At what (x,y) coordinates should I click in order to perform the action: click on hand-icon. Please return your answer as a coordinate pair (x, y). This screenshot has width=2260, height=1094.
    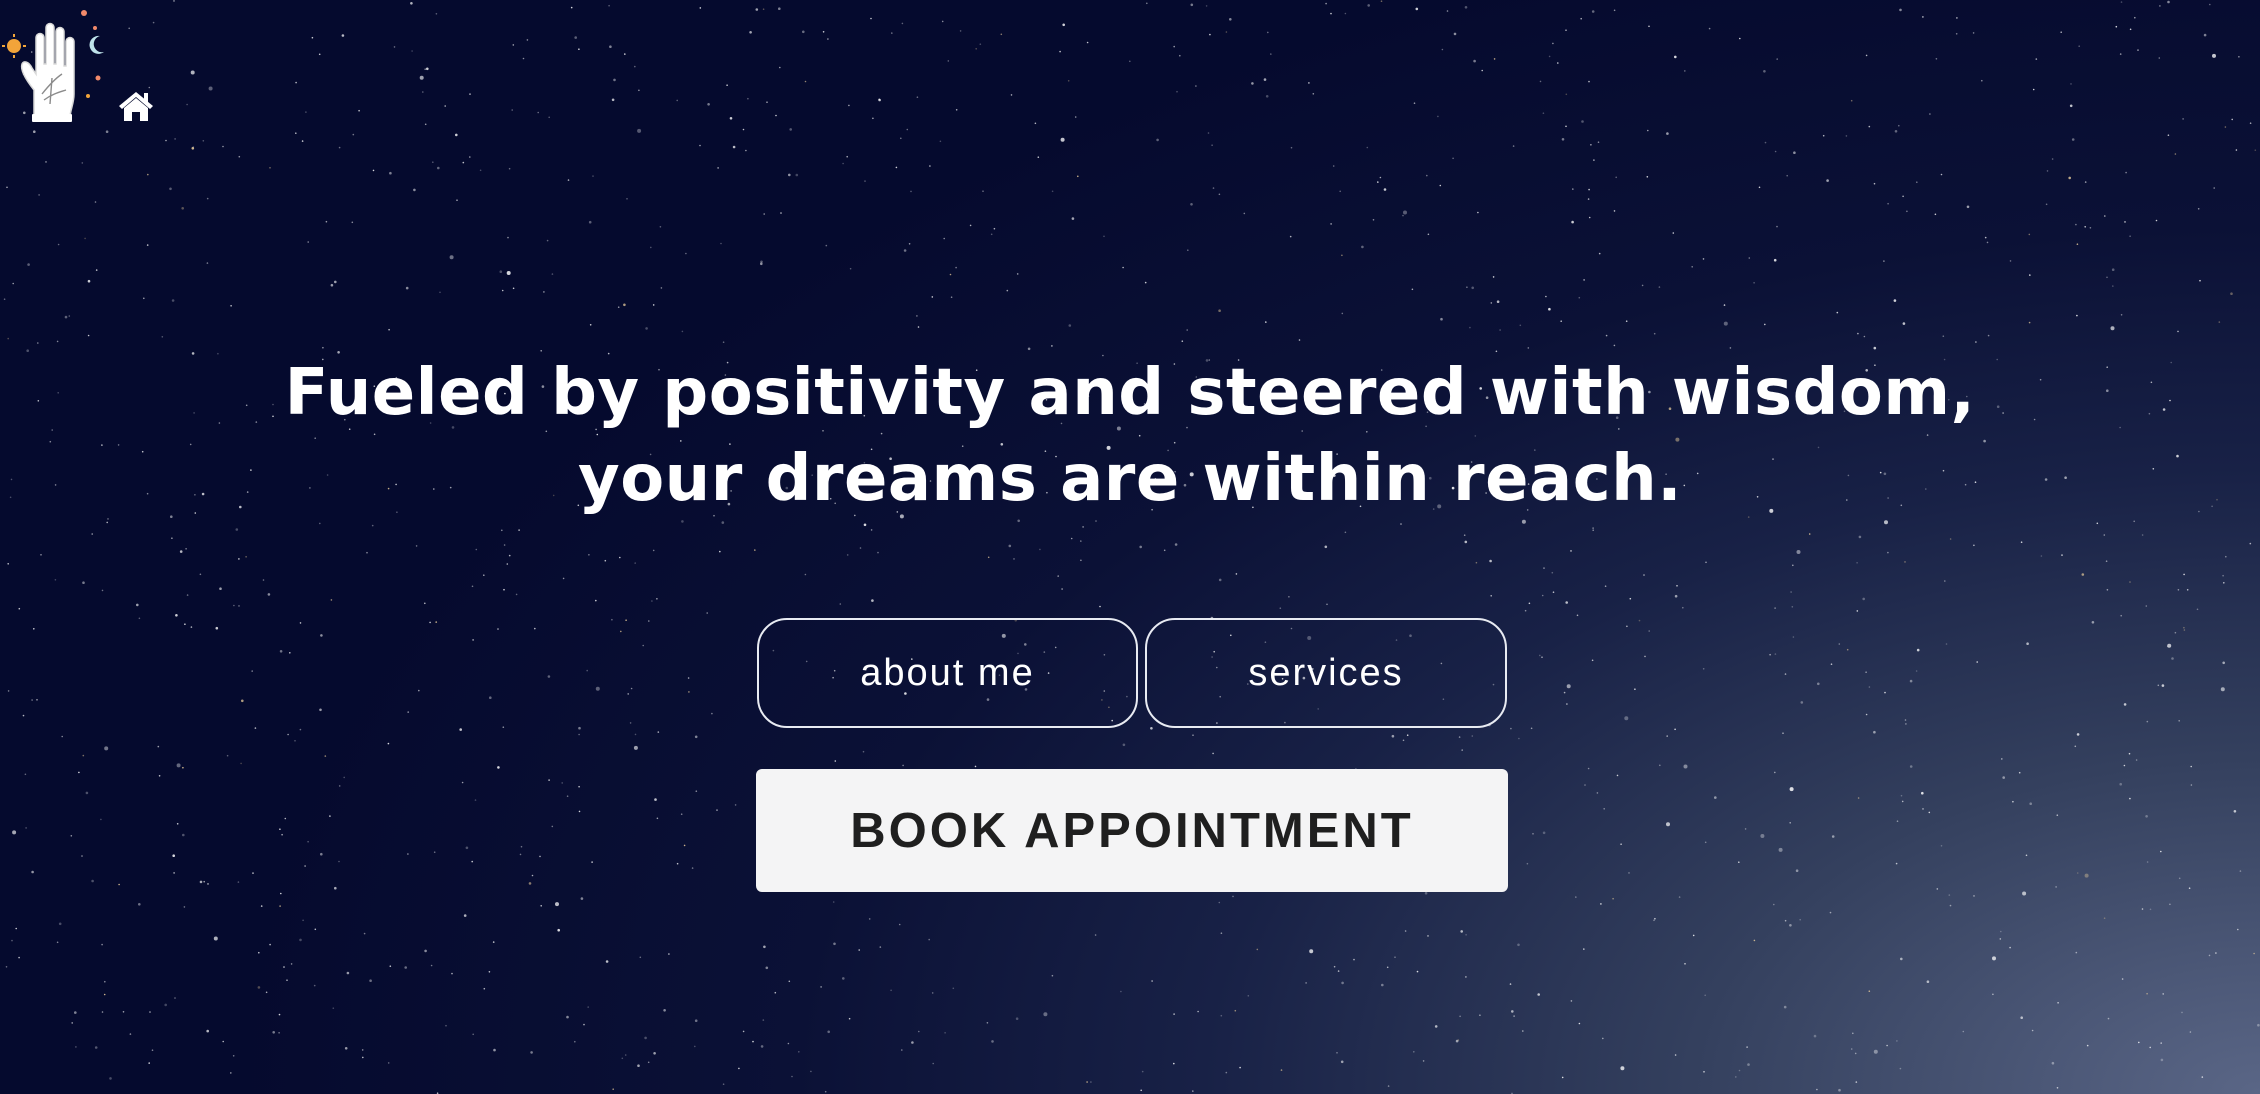
    Looking at the image, I should click on (47, 70).